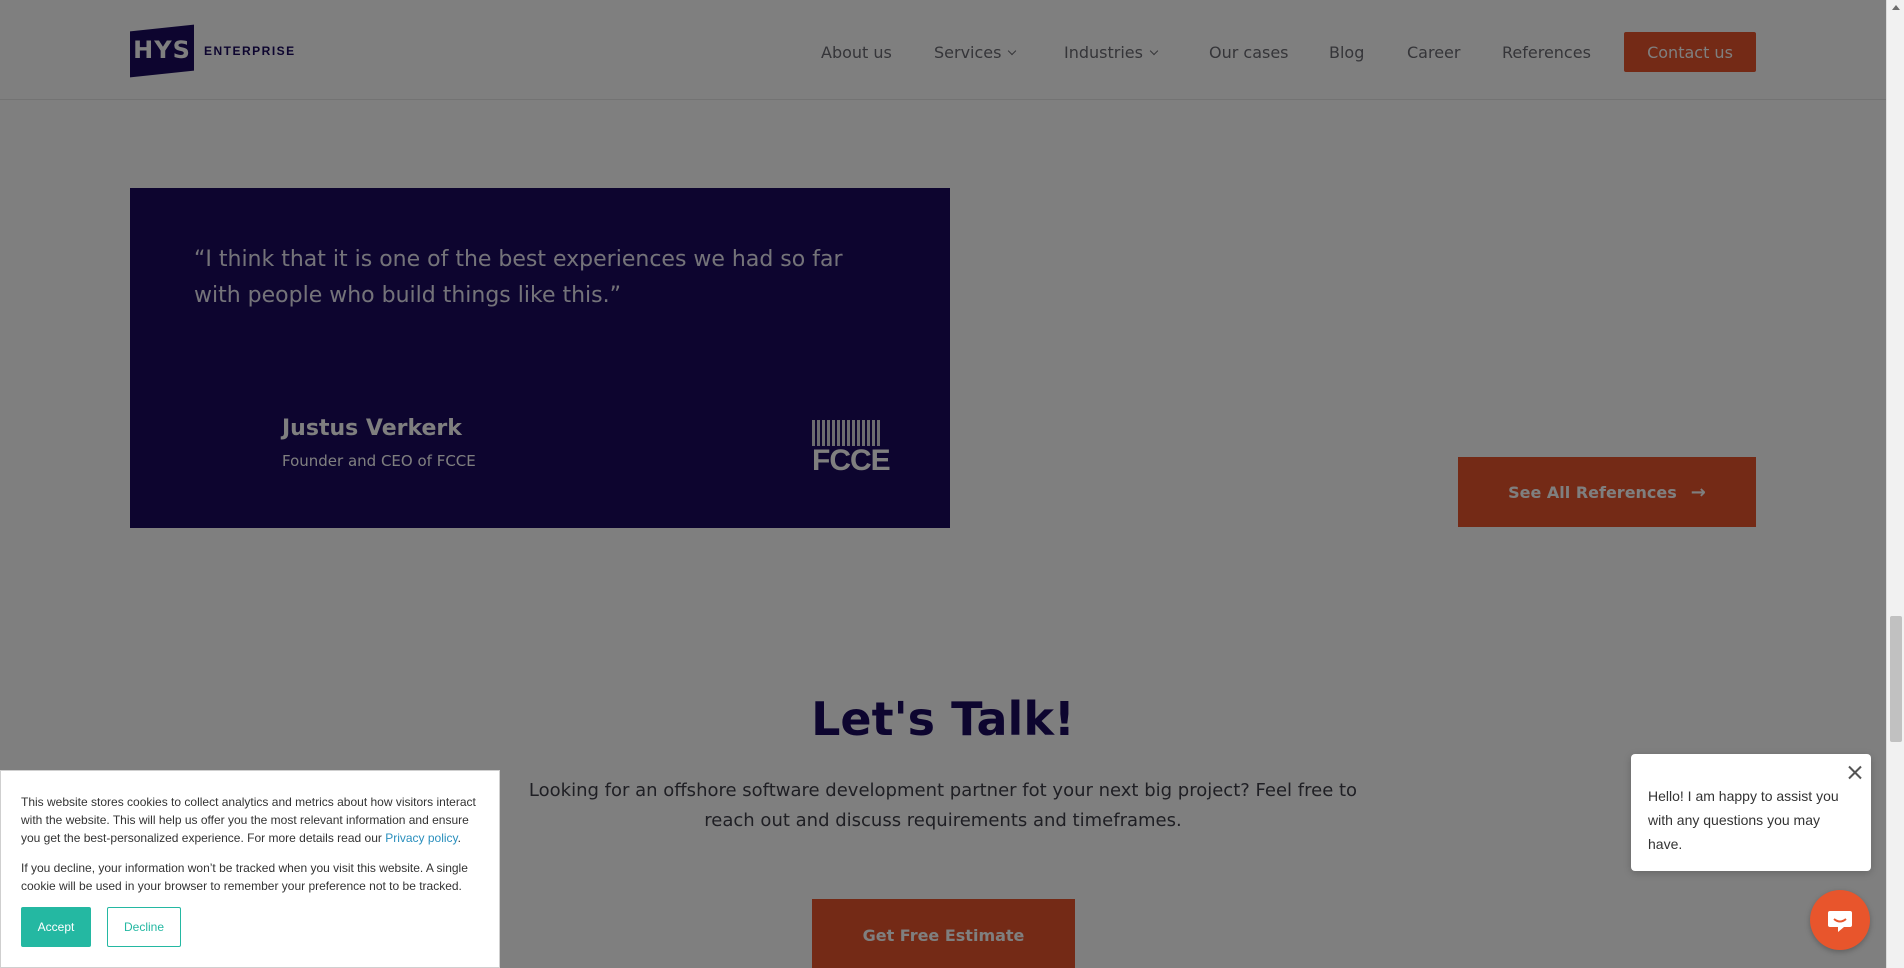 The image size is (1904, 968). I want to click on decline-cookies-button: Decline, so click(144, 927).